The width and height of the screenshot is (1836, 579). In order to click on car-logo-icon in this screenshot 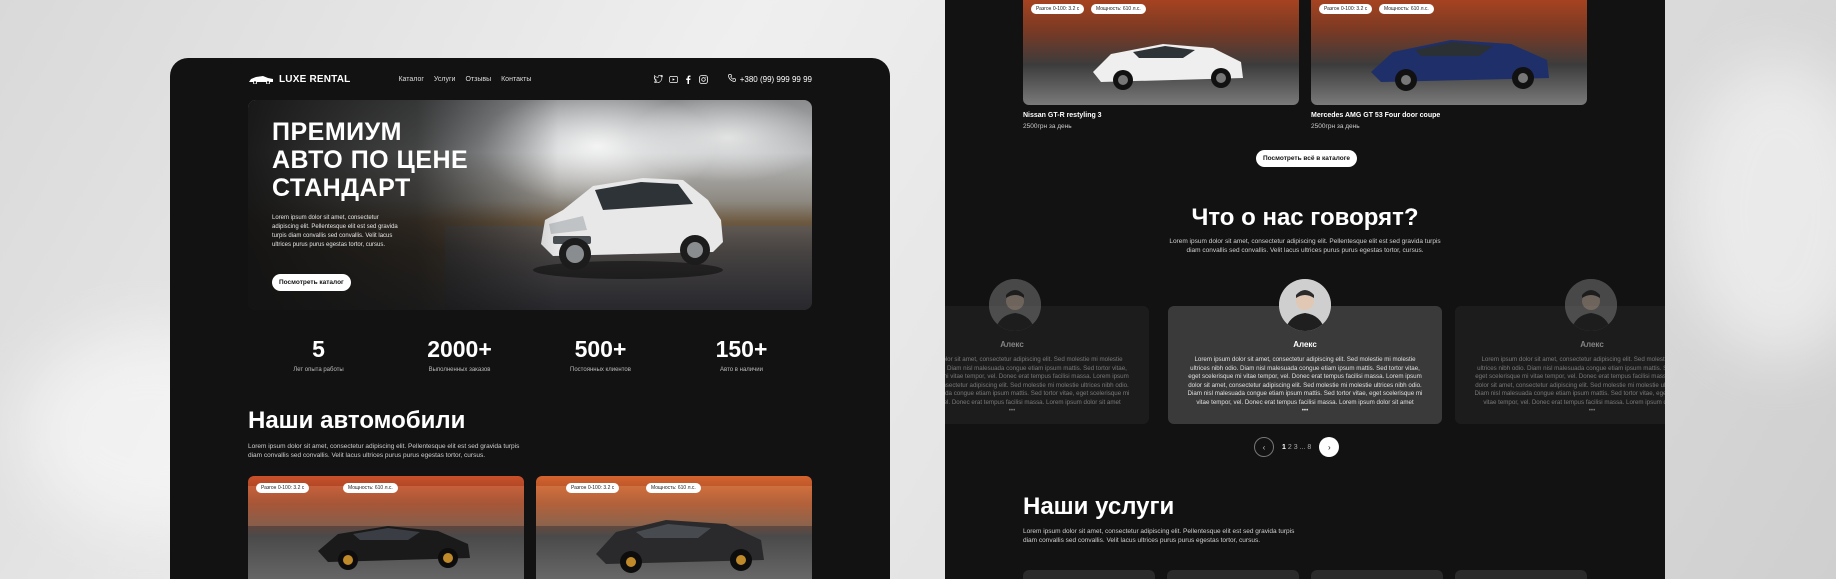, I will do `click(261, 79)`.